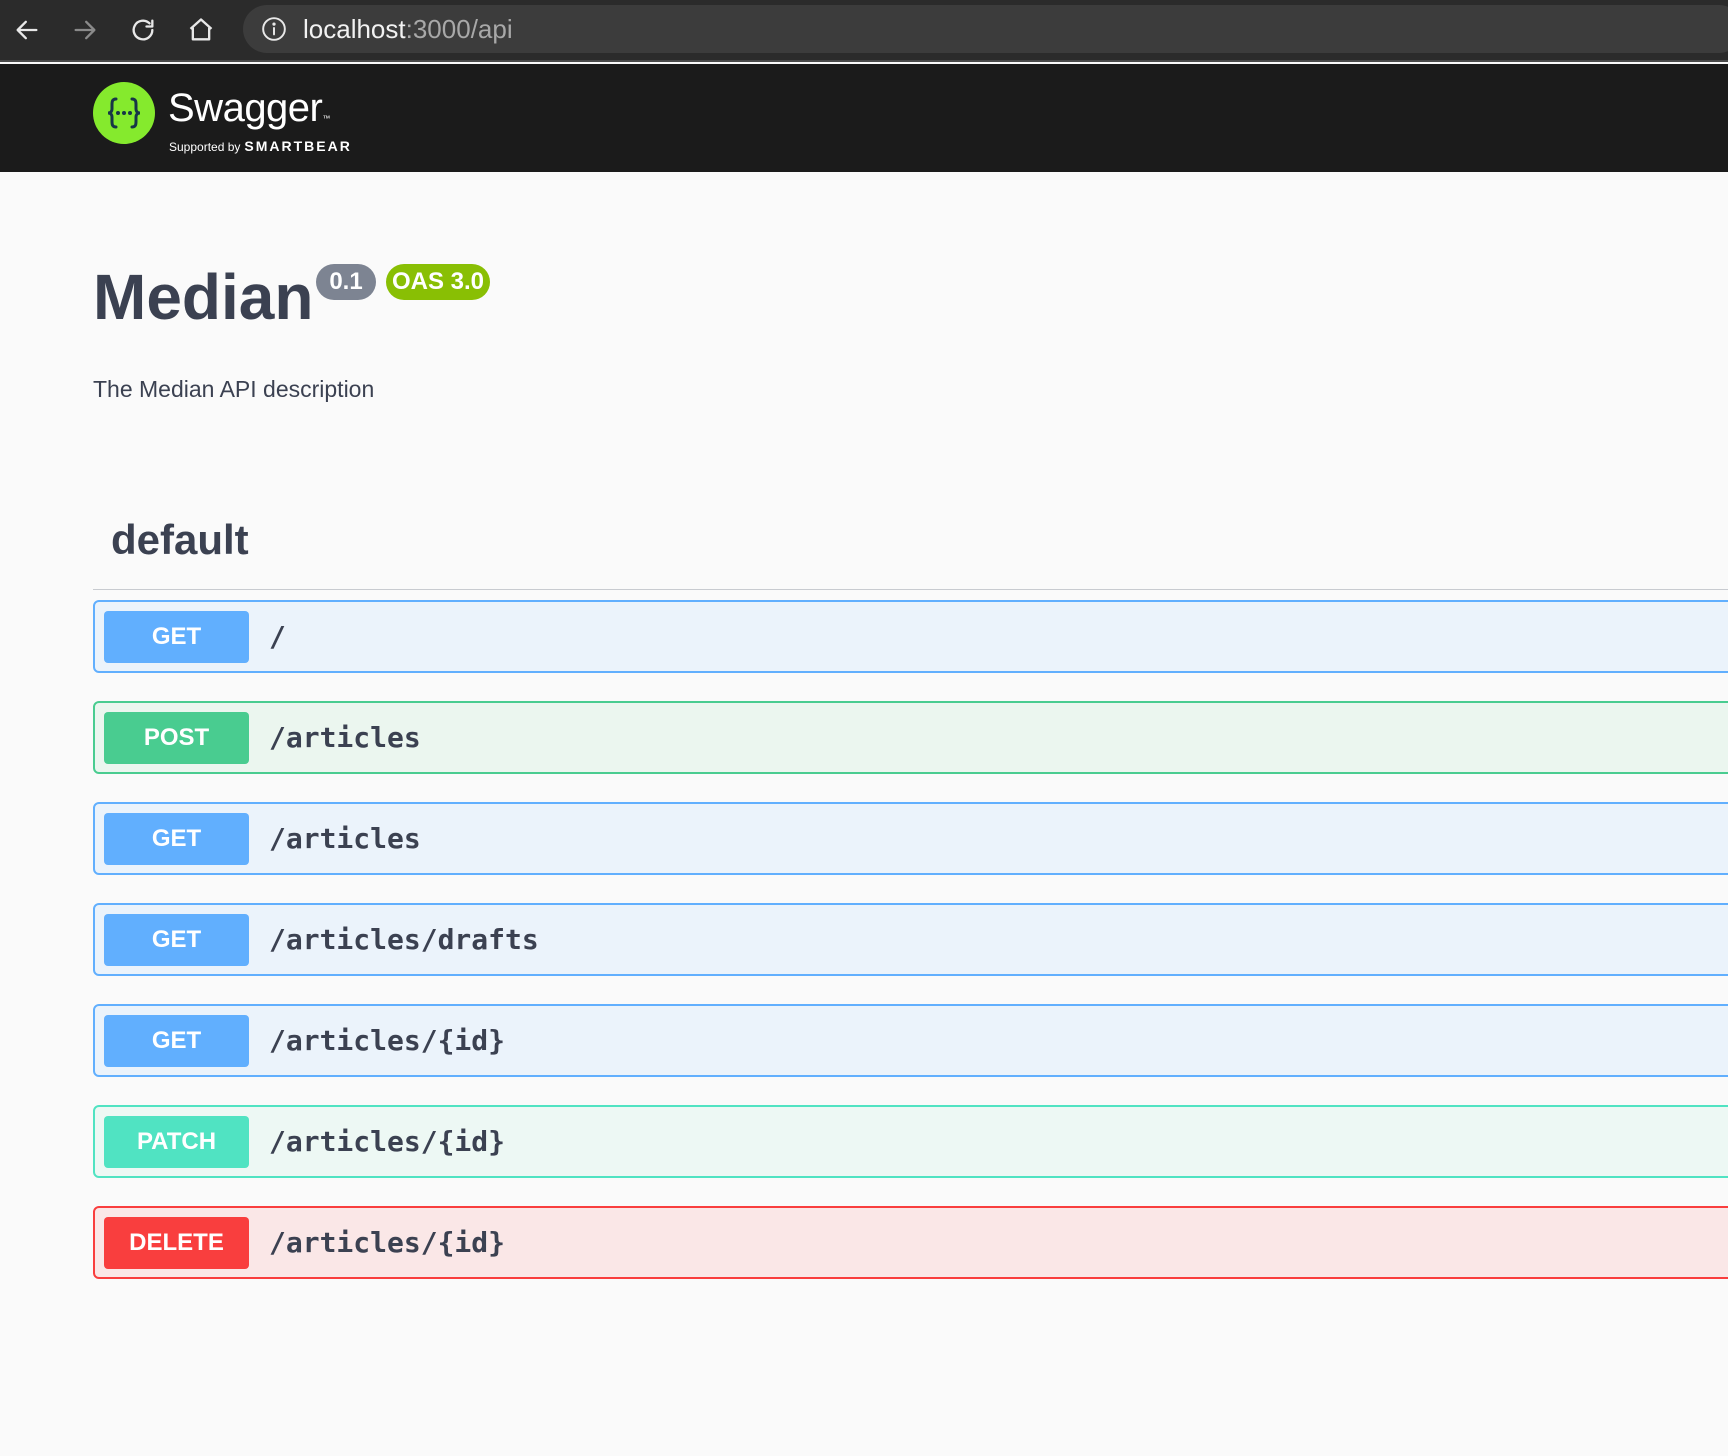  What do you see at coordinates (910, 1040) in the screenshot?
I see `operation-get-article-by-id: GET /articles/{id}` at bounding box center [910, 1040].